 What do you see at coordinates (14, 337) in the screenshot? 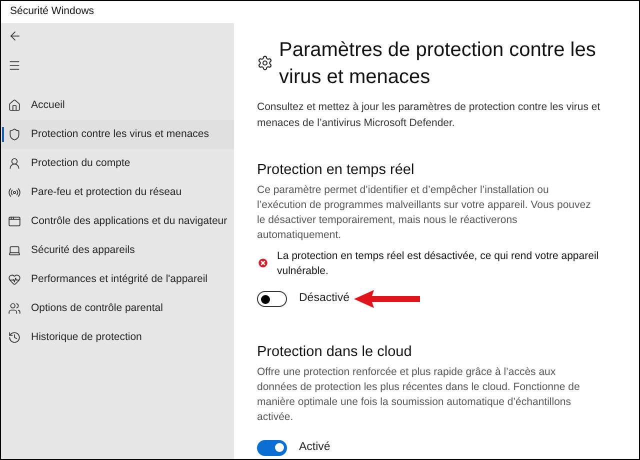
I see `history-icon` at bounding box center [14, 337].